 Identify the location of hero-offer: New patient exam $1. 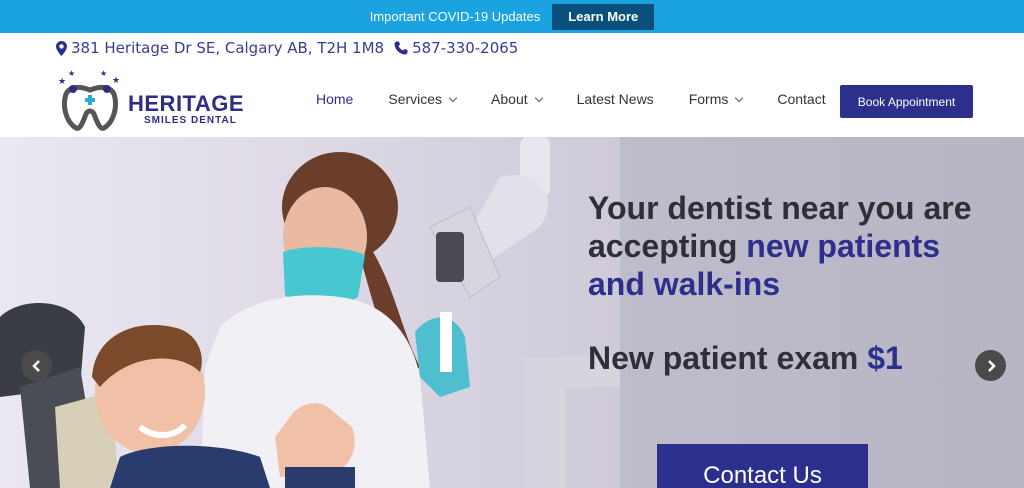
(745, 358).